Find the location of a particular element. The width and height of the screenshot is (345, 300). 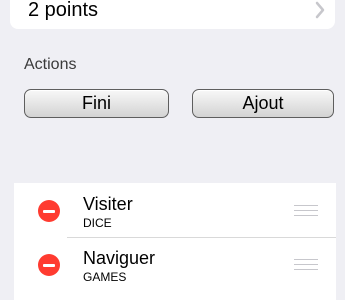

points-cell: 2 points is located at coordinates (172, 14).